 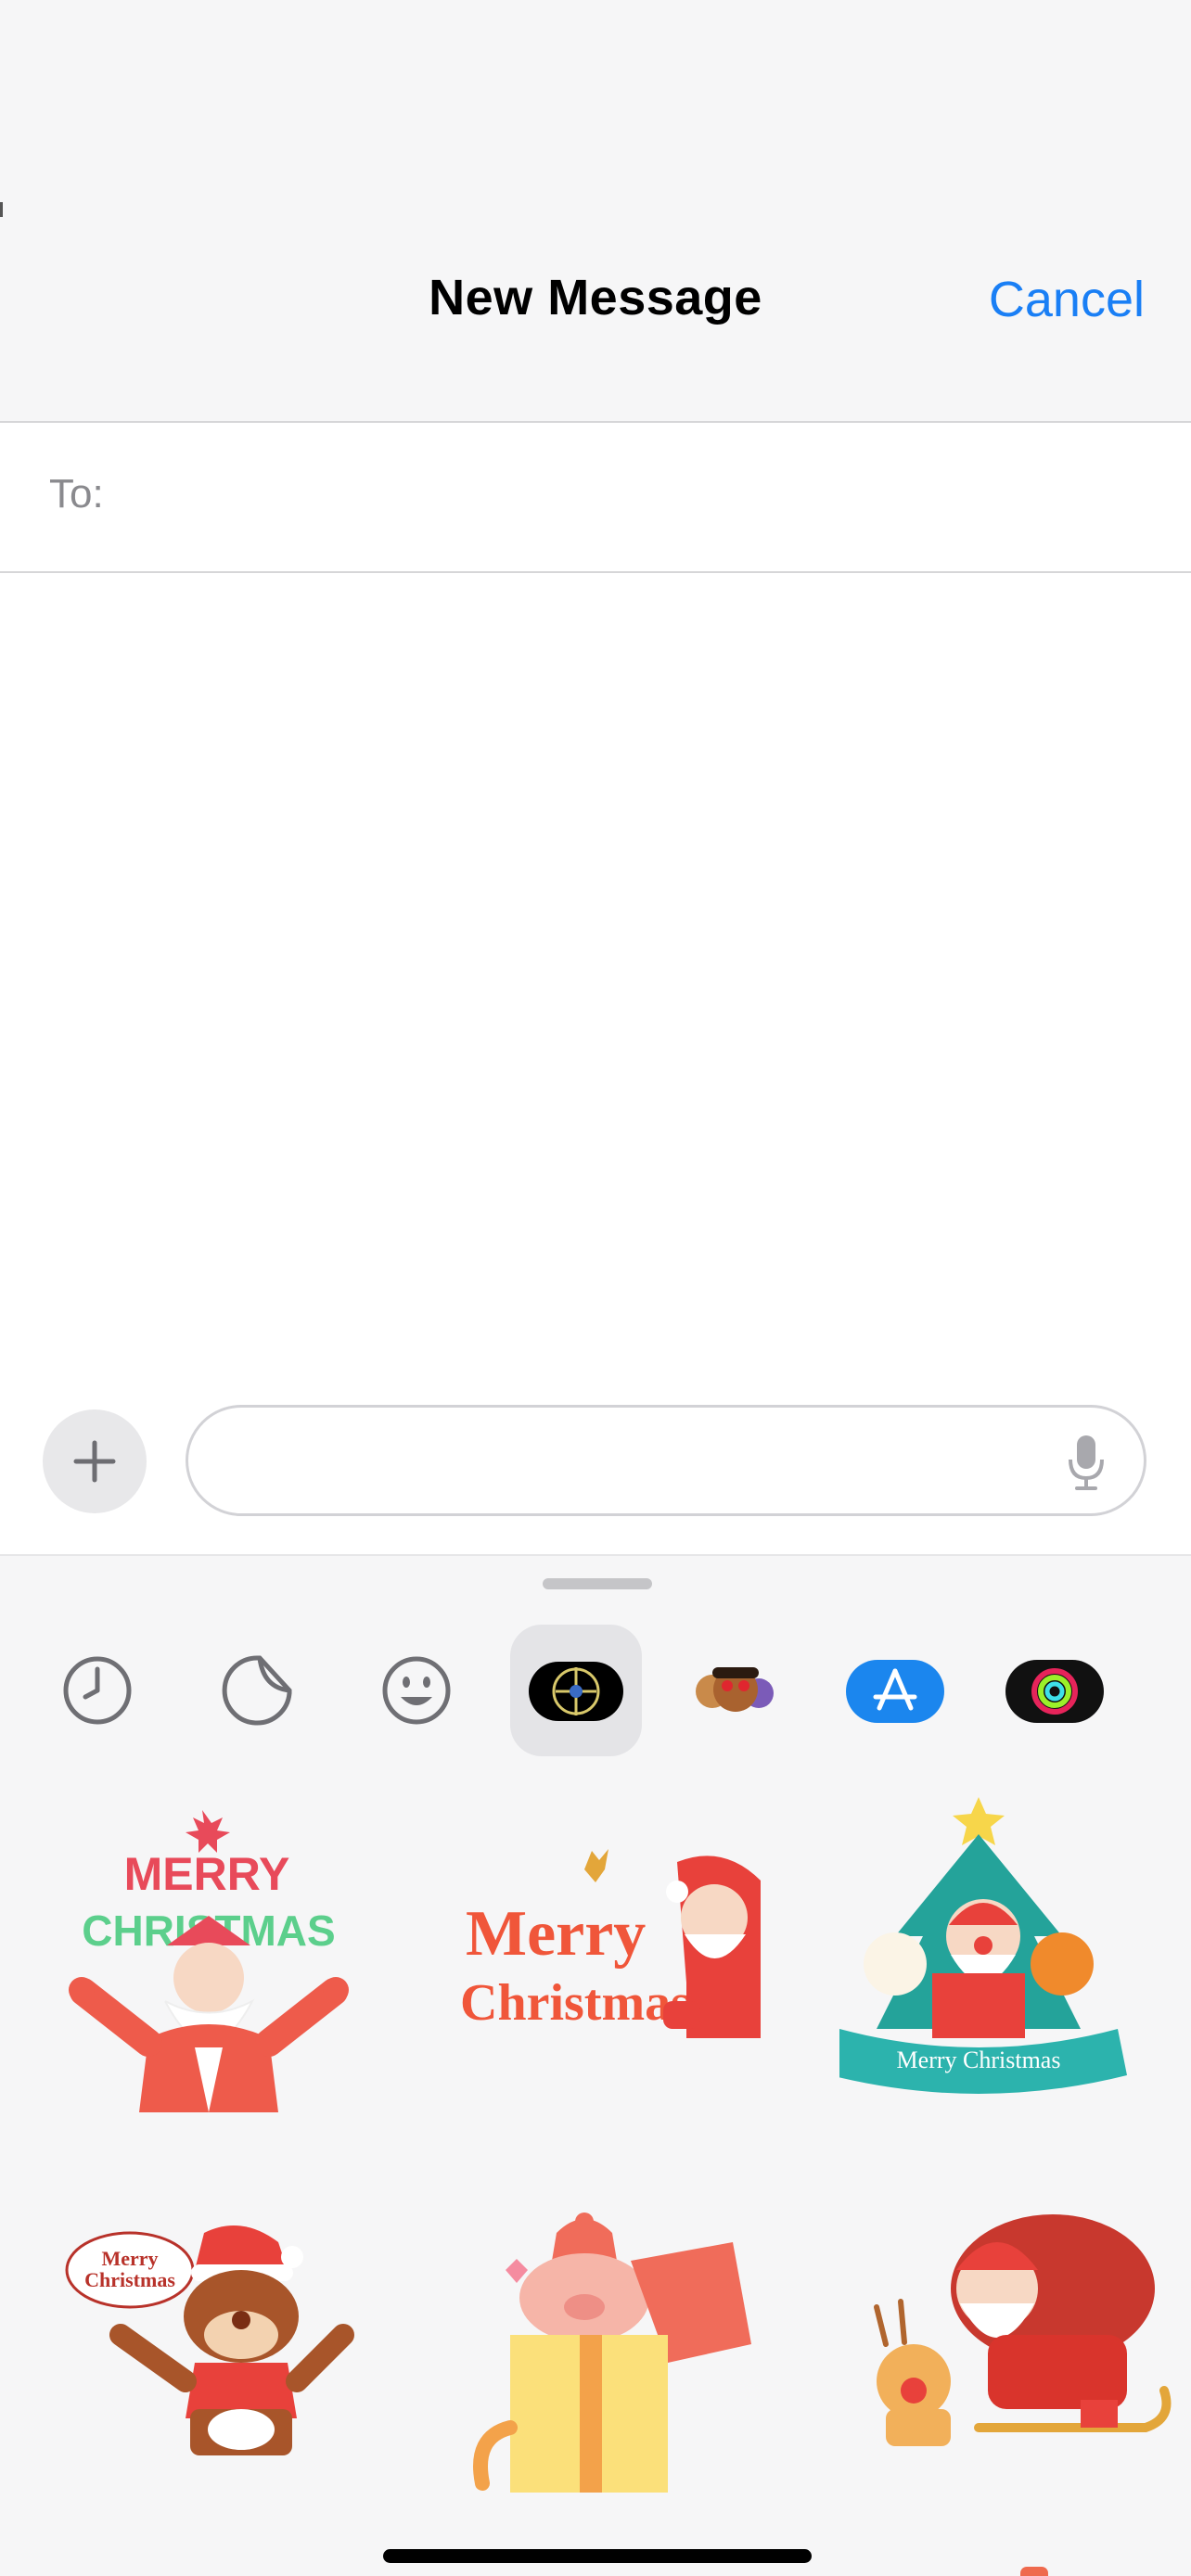 What do you see at coordinates (207, 1874) in the screenshot?
I see `sticker-text-merry: MERRY` at bounding box center [207, 1874].